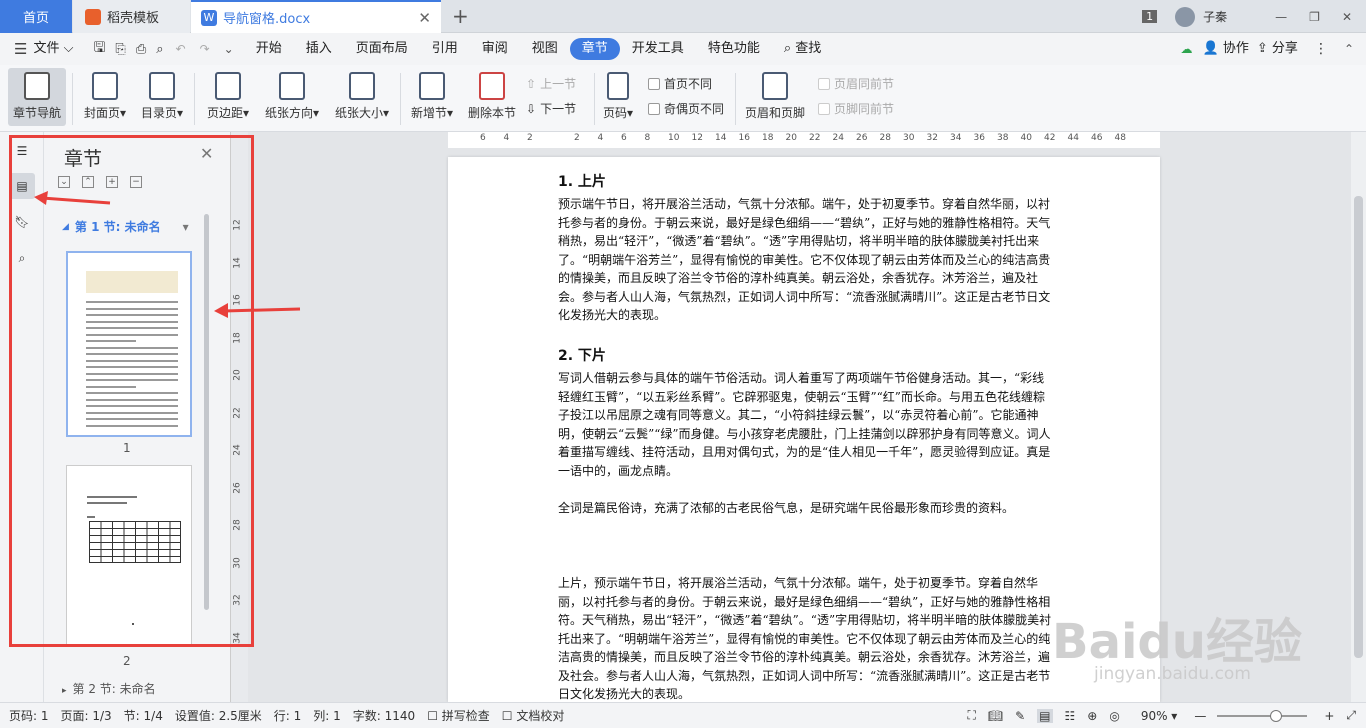  Describe the element at coordinates (99, 49) in the screenshot. I see `save-icon: 🖫` at that location.